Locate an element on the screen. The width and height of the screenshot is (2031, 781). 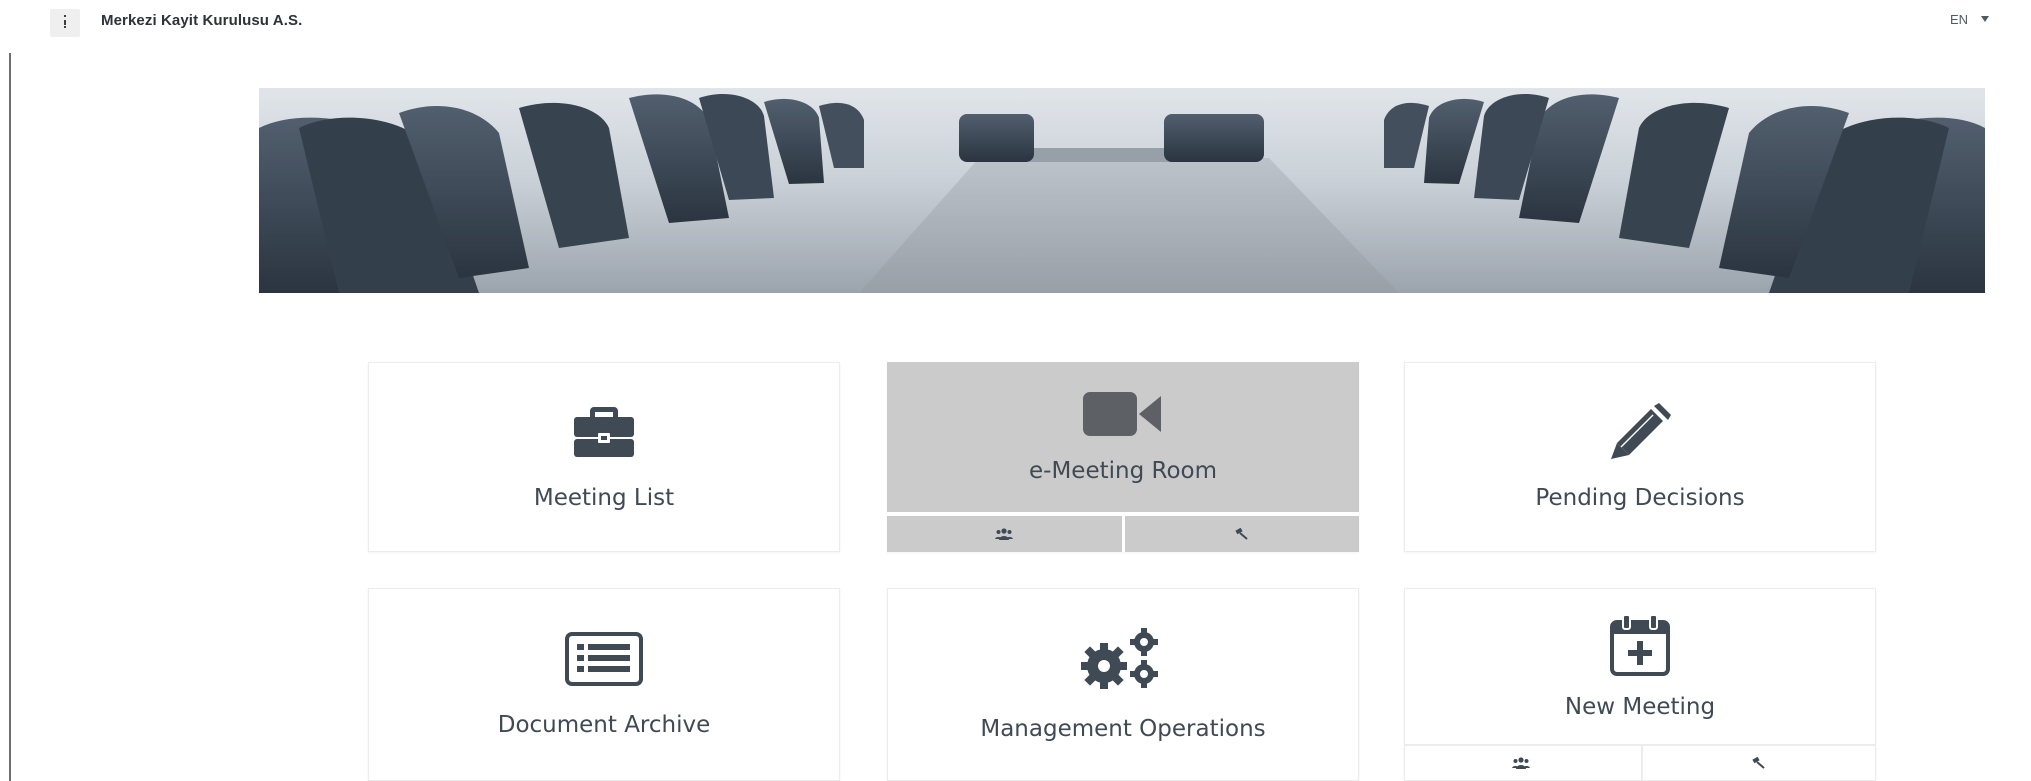
language-label: EN is located at coordinates (1959, 19).